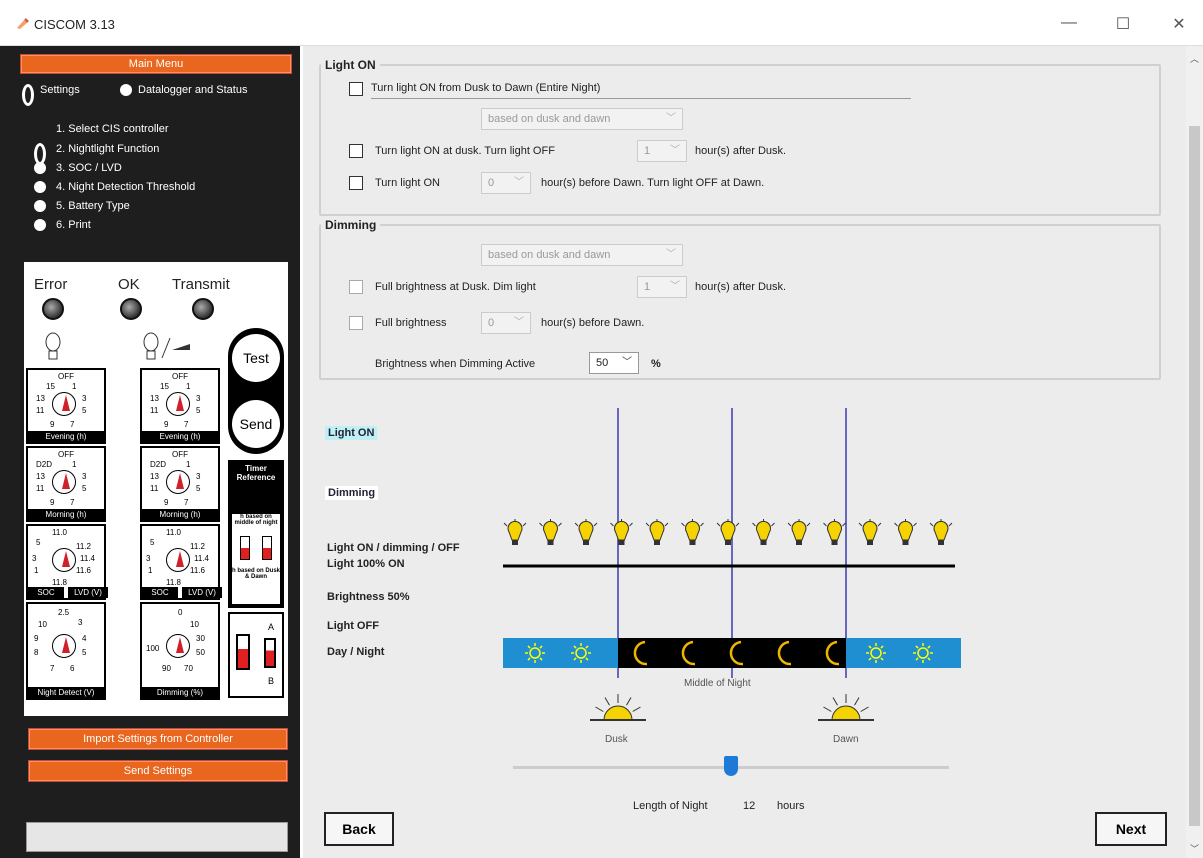 This screenshot has width=1203, height=858. I want to click on night-diagram, so click(732, 564).